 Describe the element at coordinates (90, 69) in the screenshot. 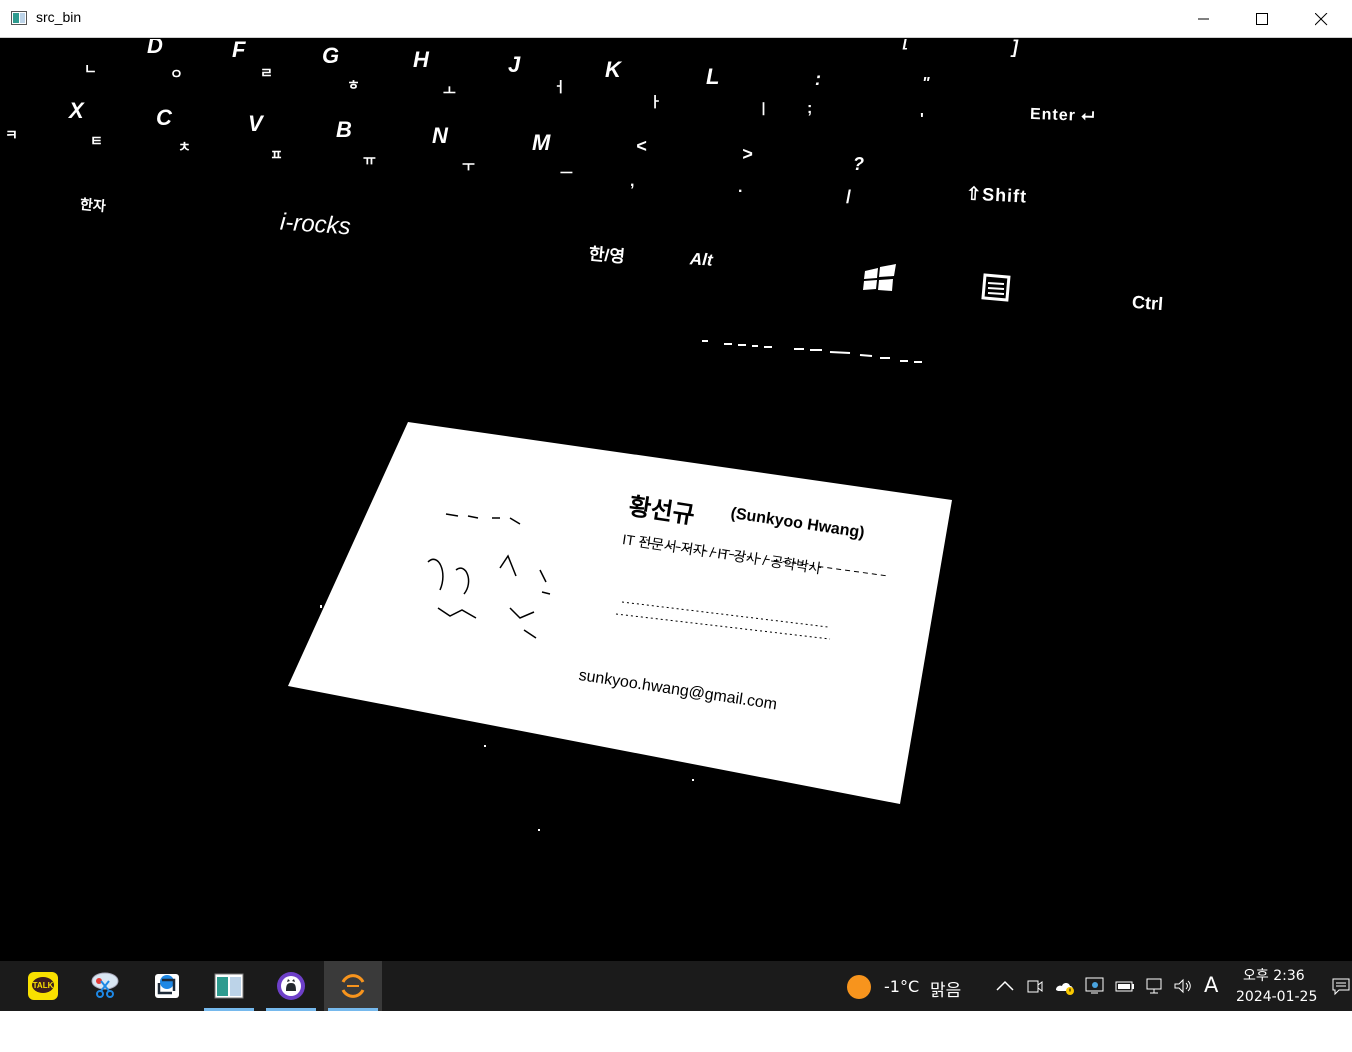

I see `key-hangul-n: ㄴ` at that location.